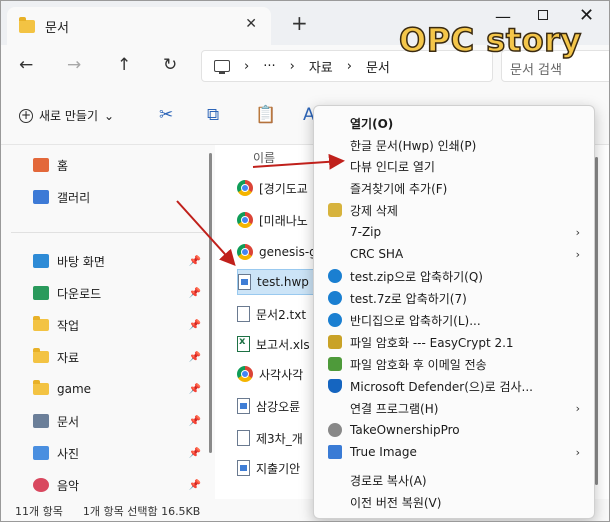  Describe the element at coordinates (455, 276) in the screenshot. I see `menu-item-zip: test.zip으로 압축하기(Q)` at that location.